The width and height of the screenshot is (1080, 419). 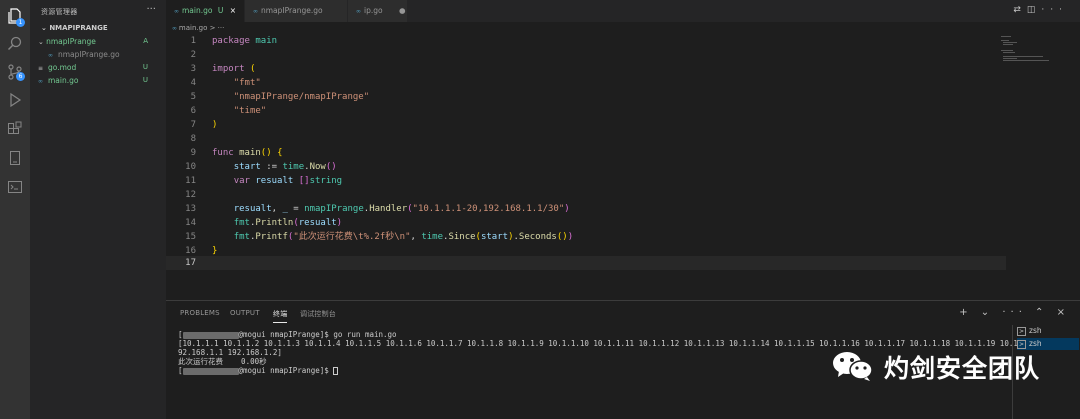 I want to click on line-number: 9, so click(x=193, y=153).